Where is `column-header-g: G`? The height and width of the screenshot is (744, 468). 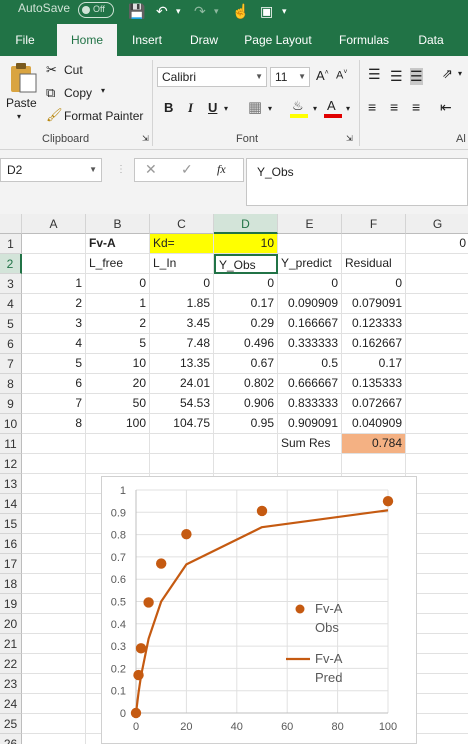 column-header-g: G is located at coordinates (437, 224).